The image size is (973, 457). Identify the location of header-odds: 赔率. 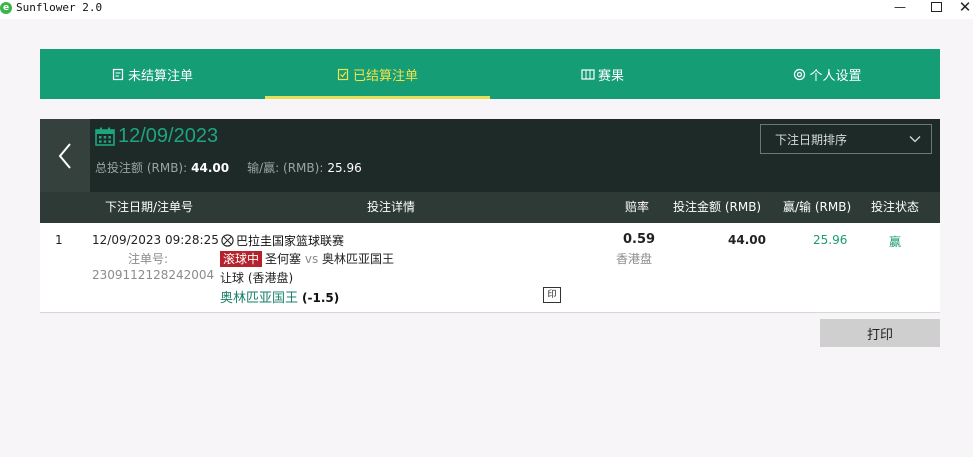
(637, 207).